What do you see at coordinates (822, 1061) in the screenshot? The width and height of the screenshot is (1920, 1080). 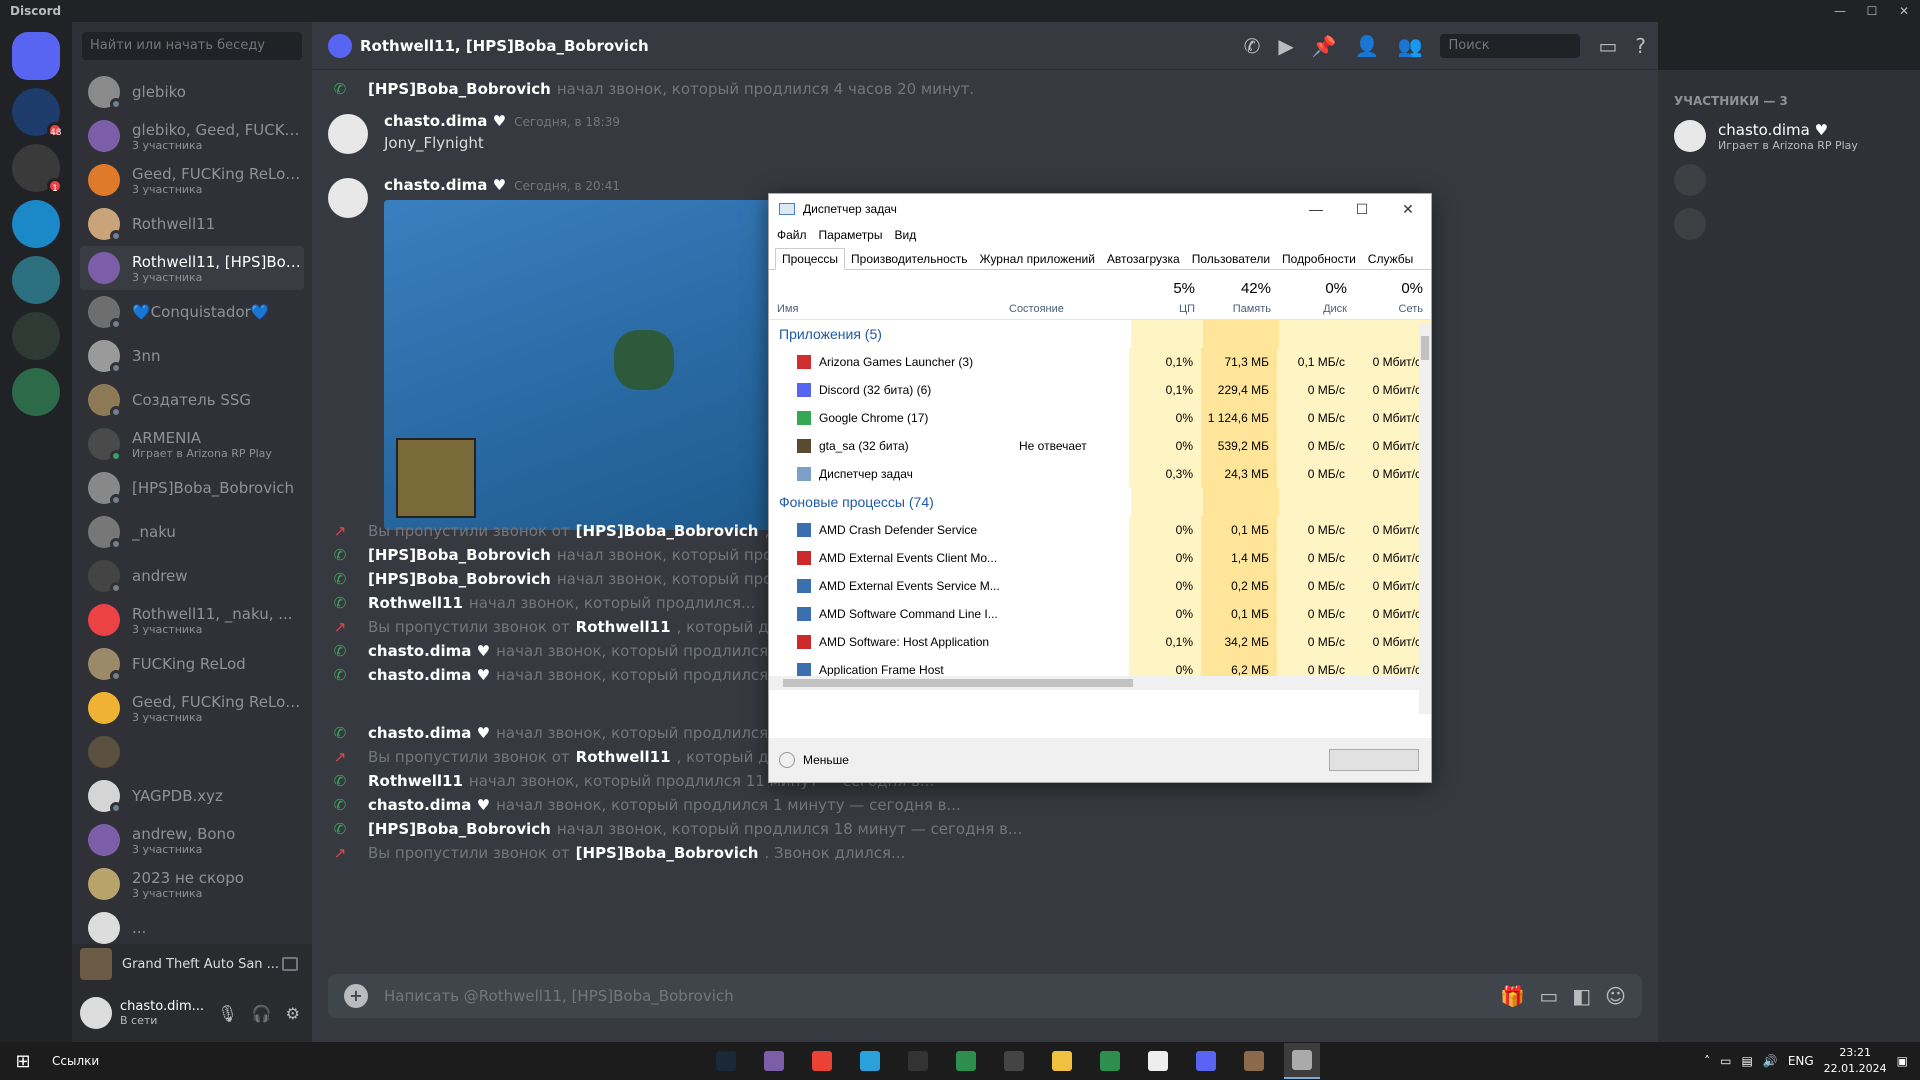 I see `chrome-icon` at bounding box center [822, 1061].